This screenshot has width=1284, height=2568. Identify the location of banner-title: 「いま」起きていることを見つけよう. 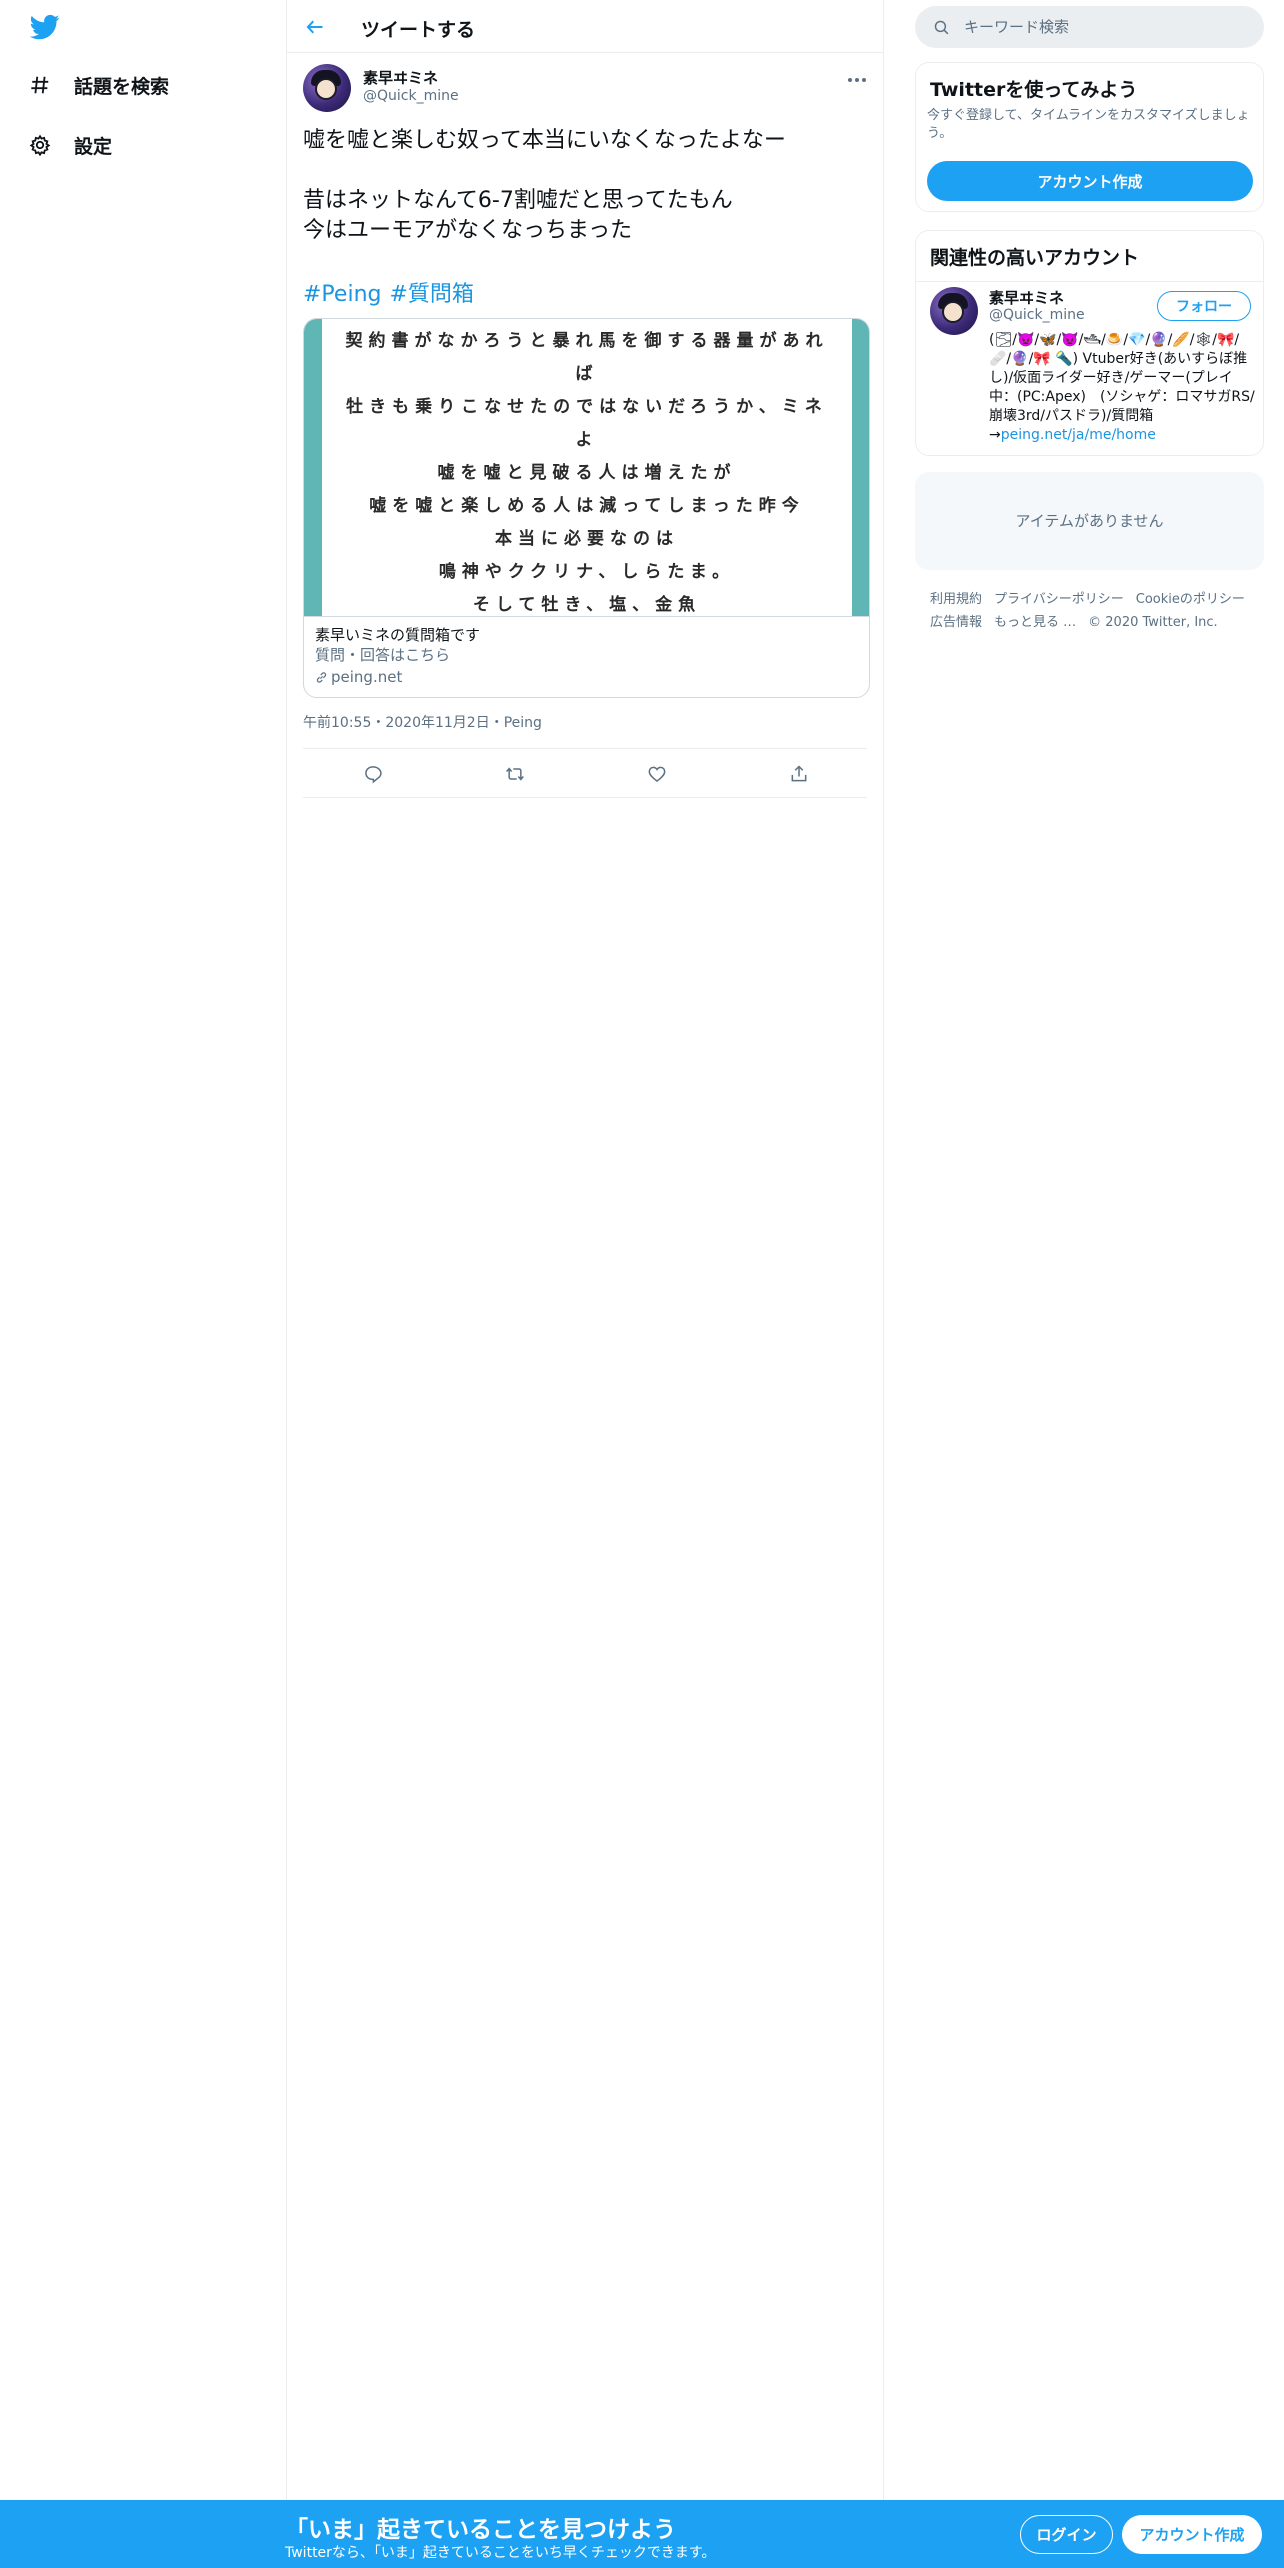
(480, 2530).